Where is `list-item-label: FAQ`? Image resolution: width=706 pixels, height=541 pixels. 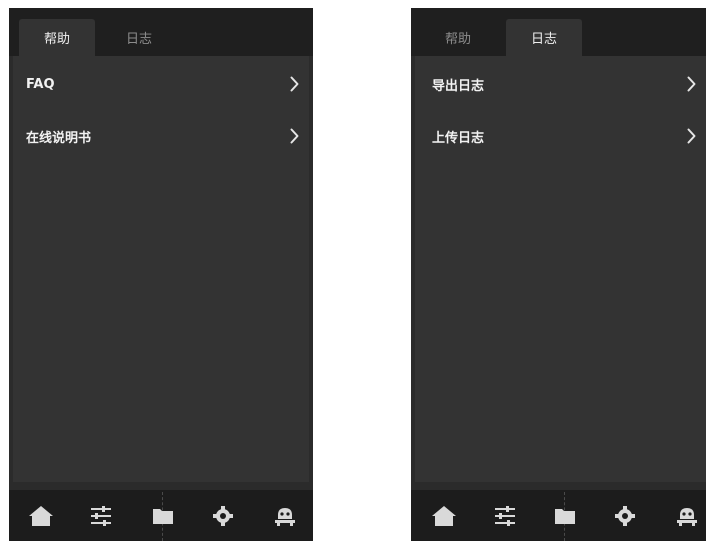
list-item-label: FAQ is located at coordinates (40, 84).